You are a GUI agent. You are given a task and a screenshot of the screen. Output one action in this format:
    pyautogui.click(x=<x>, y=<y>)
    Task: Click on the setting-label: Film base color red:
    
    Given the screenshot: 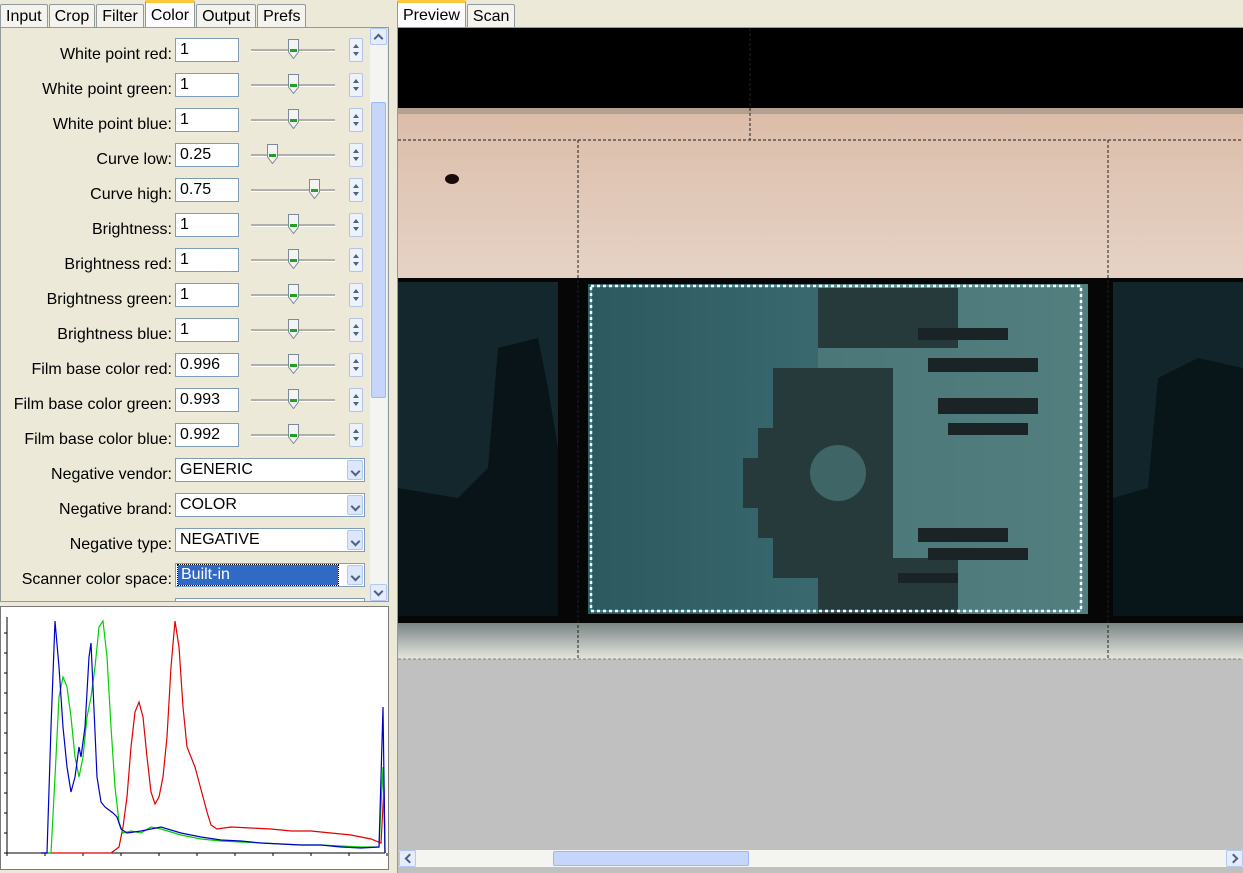 What is the action you would take?
    pyautogui.click(x=102, y=369)
    